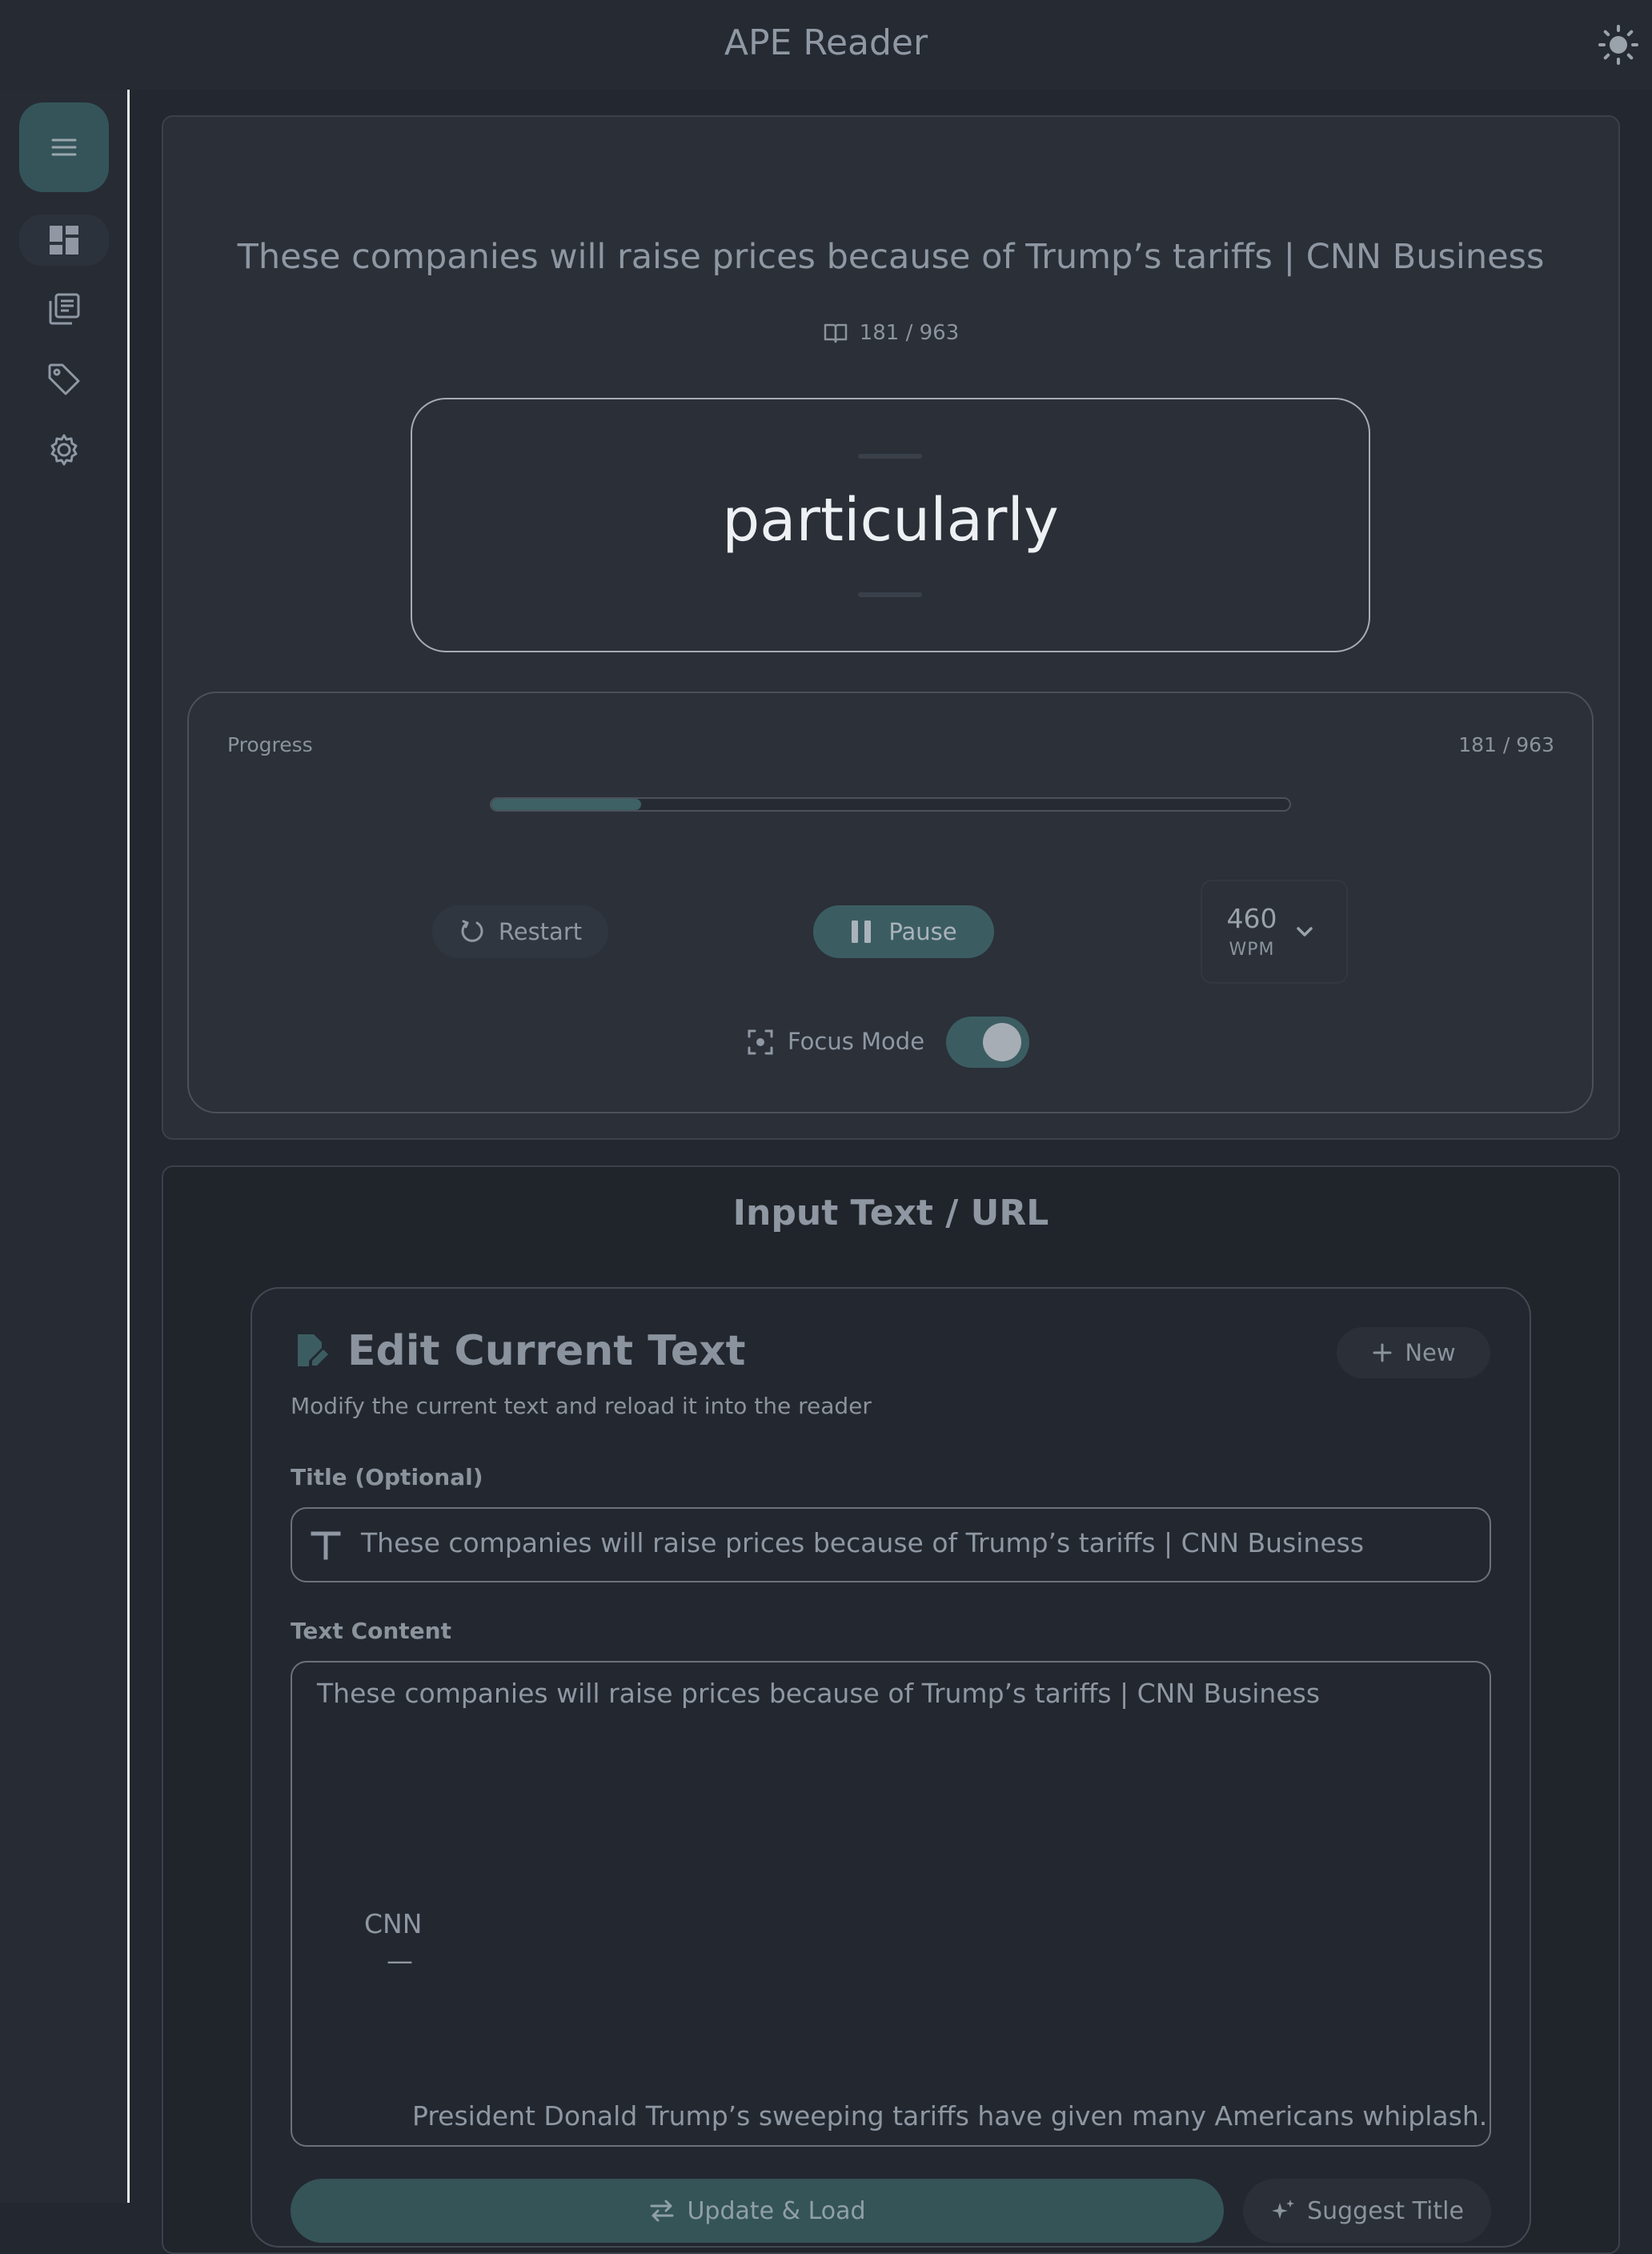  What do you see at coordinates (776, 2210) in the screenshot?
I see `update-load-label: Update & Load` at bounding box center [776, 2210].